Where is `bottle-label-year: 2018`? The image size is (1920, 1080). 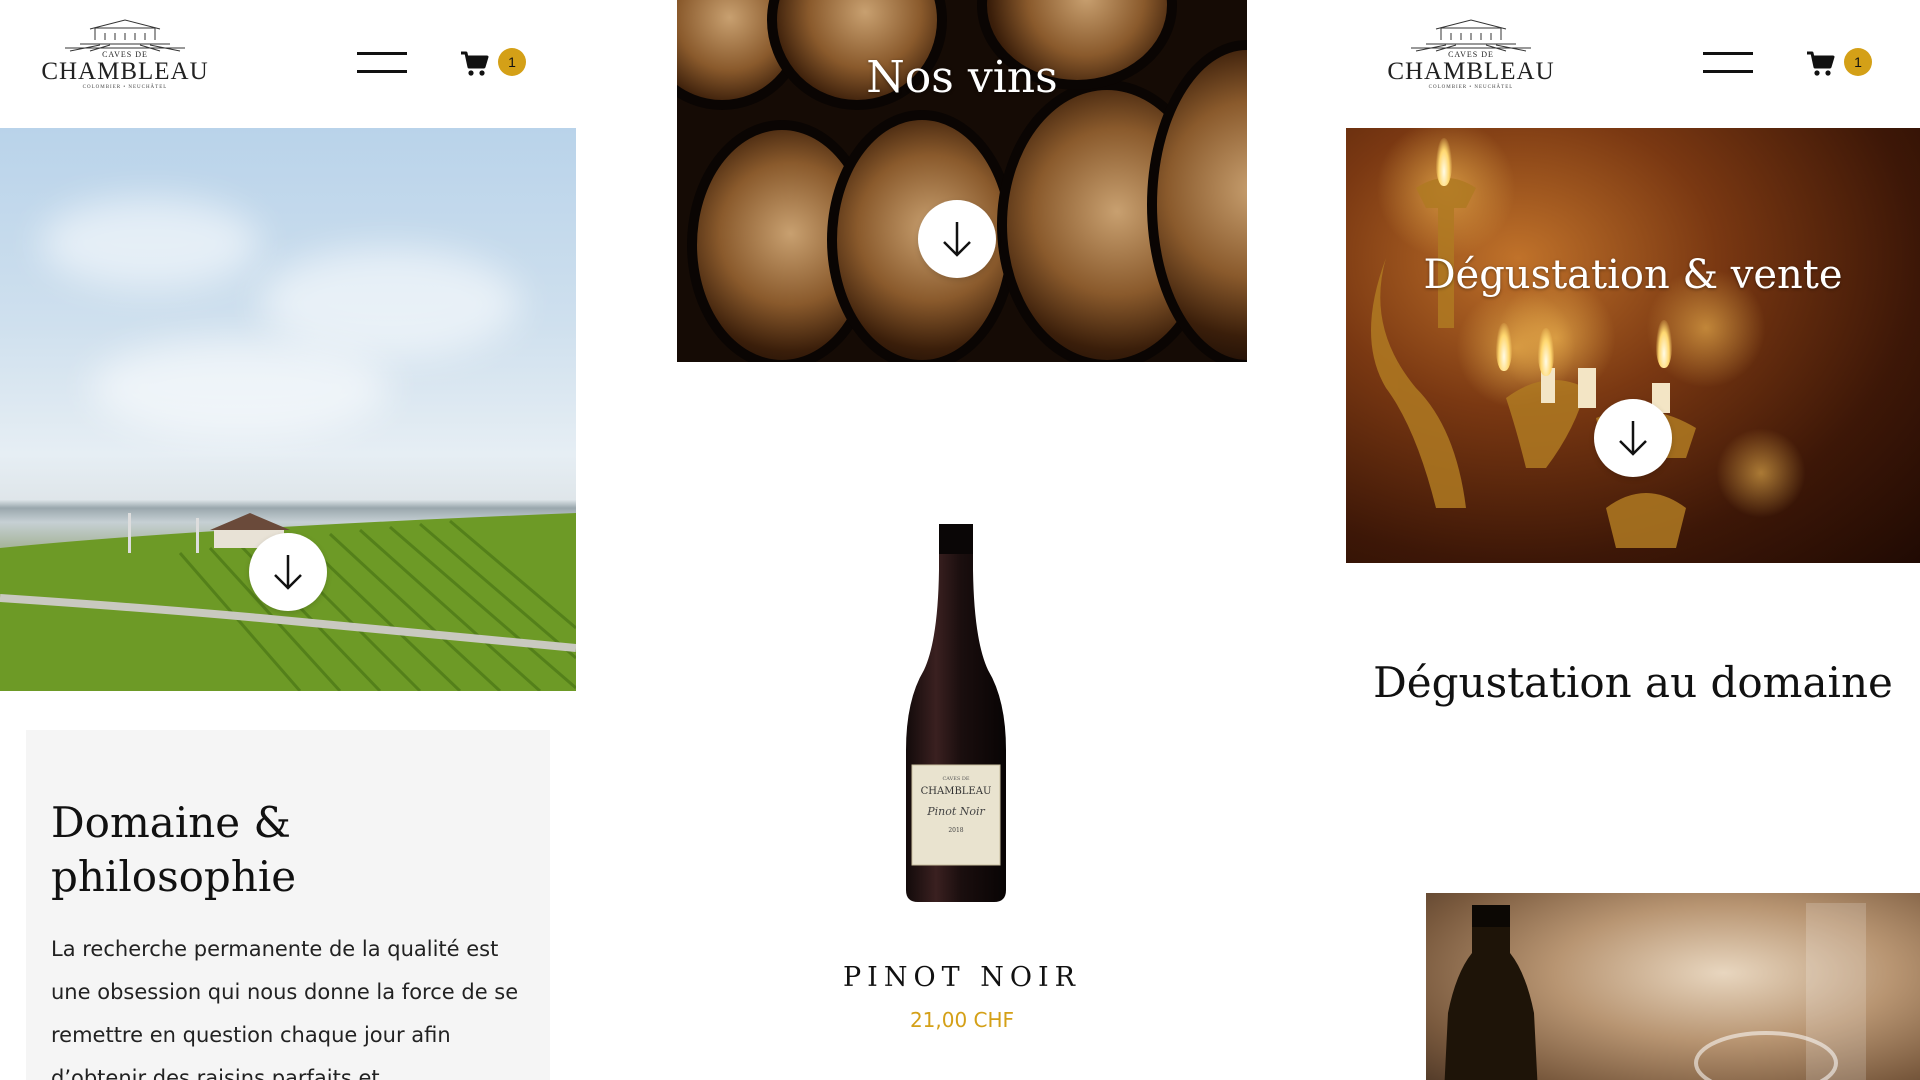 bottle-label-year: 2018 is located at coordinates (955, 830).